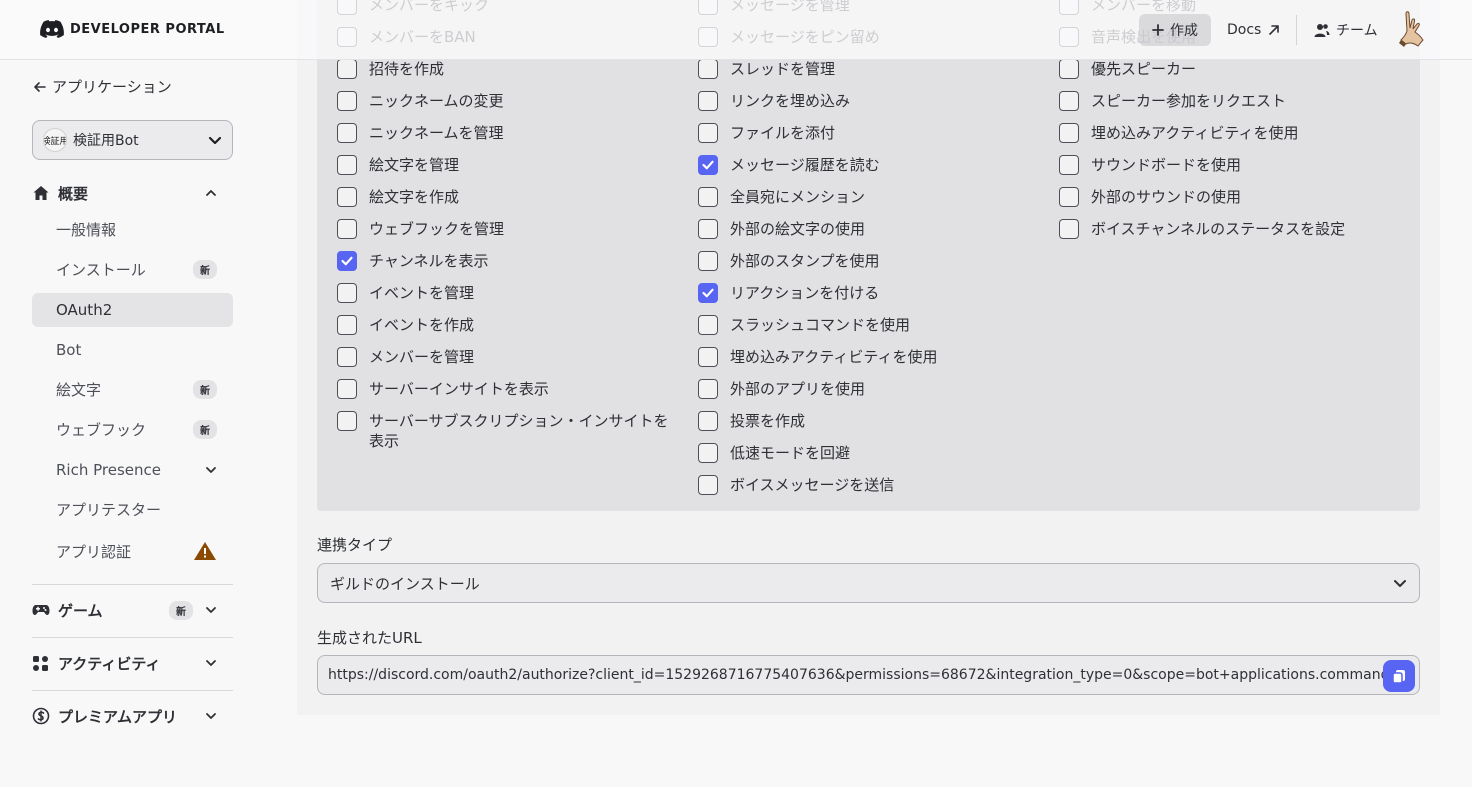 This screenshot has width=1472, height=787. What do you see at coordinates (868, 421) in the screenshot?
I see `permission-checkbox-item: 投票を作成` at bounding box center [868, 421].